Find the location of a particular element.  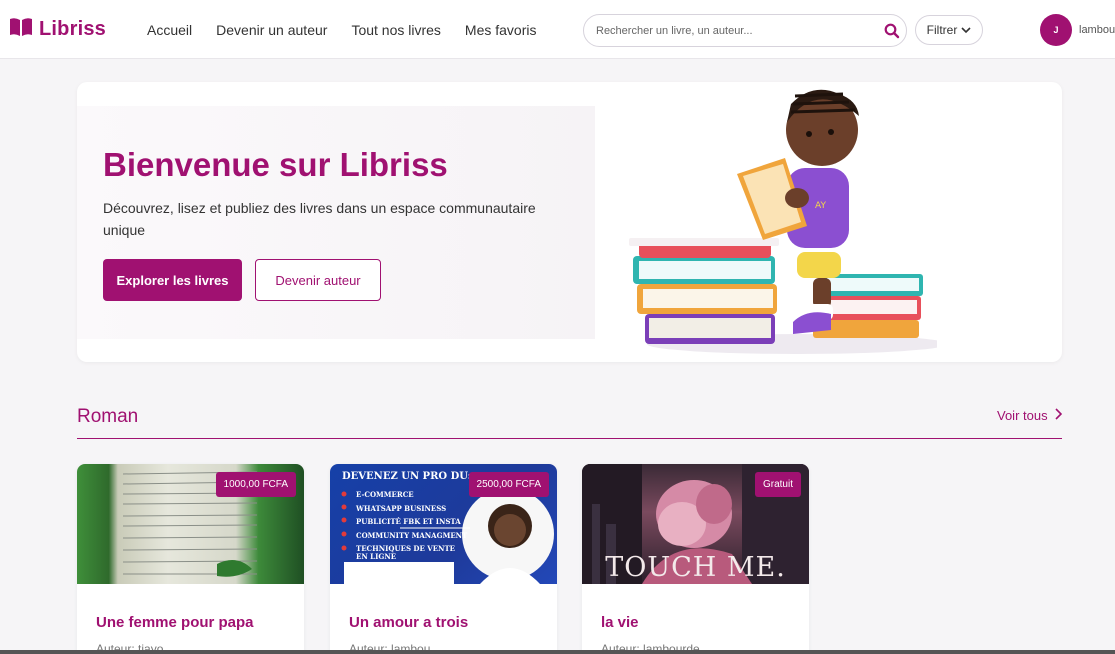

chevron-down-icon is located at coordinates (966, 30).